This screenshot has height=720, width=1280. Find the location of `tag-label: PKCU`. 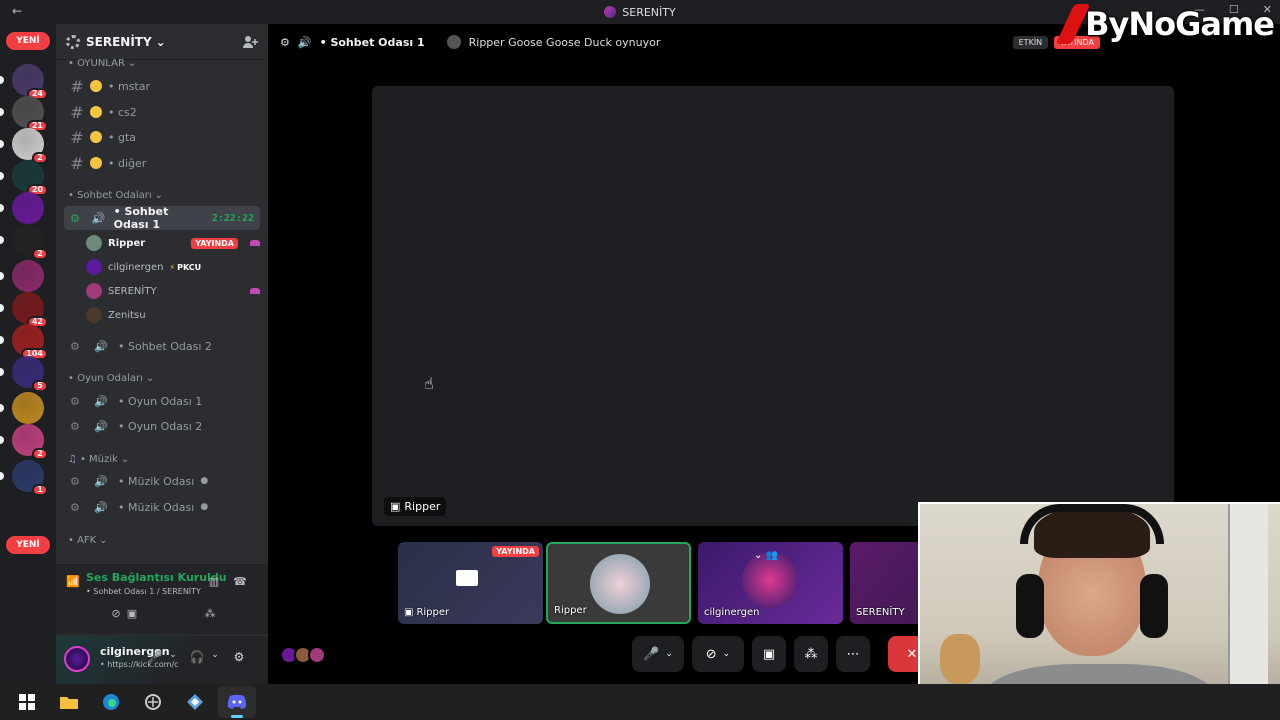

tag-label: PKCU is located at coordinates (189, 267).